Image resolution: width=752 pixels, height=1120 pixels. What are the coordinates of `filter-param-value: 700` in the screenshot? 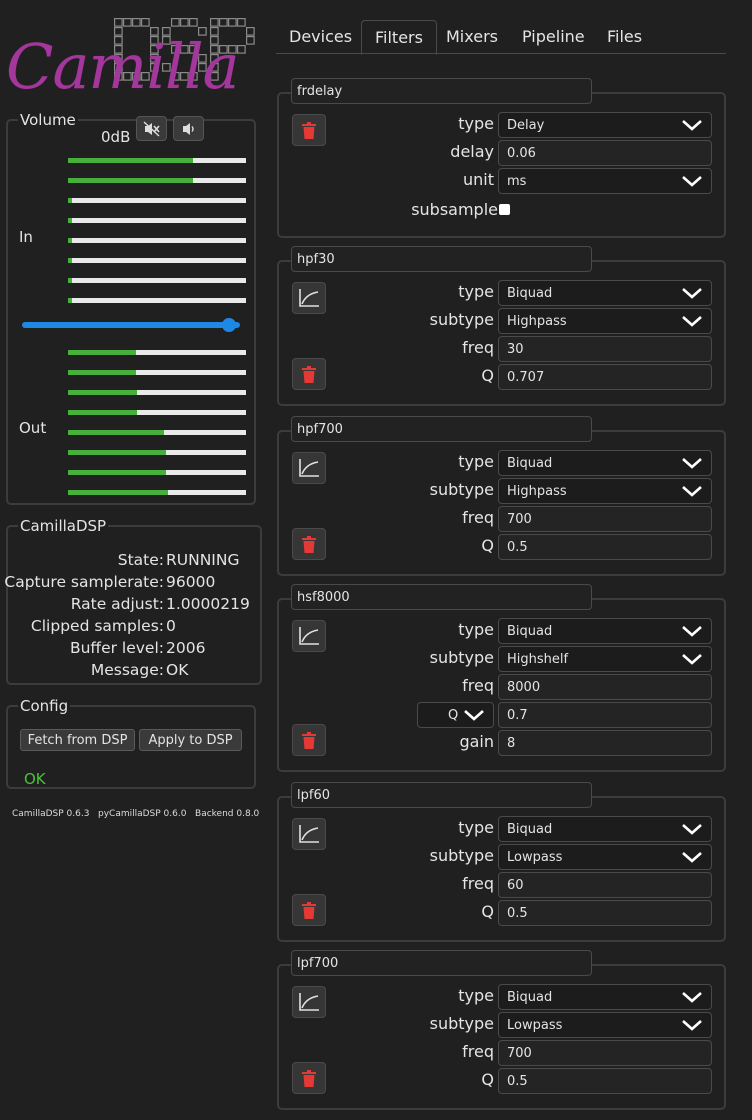 It's located at (519, 519).